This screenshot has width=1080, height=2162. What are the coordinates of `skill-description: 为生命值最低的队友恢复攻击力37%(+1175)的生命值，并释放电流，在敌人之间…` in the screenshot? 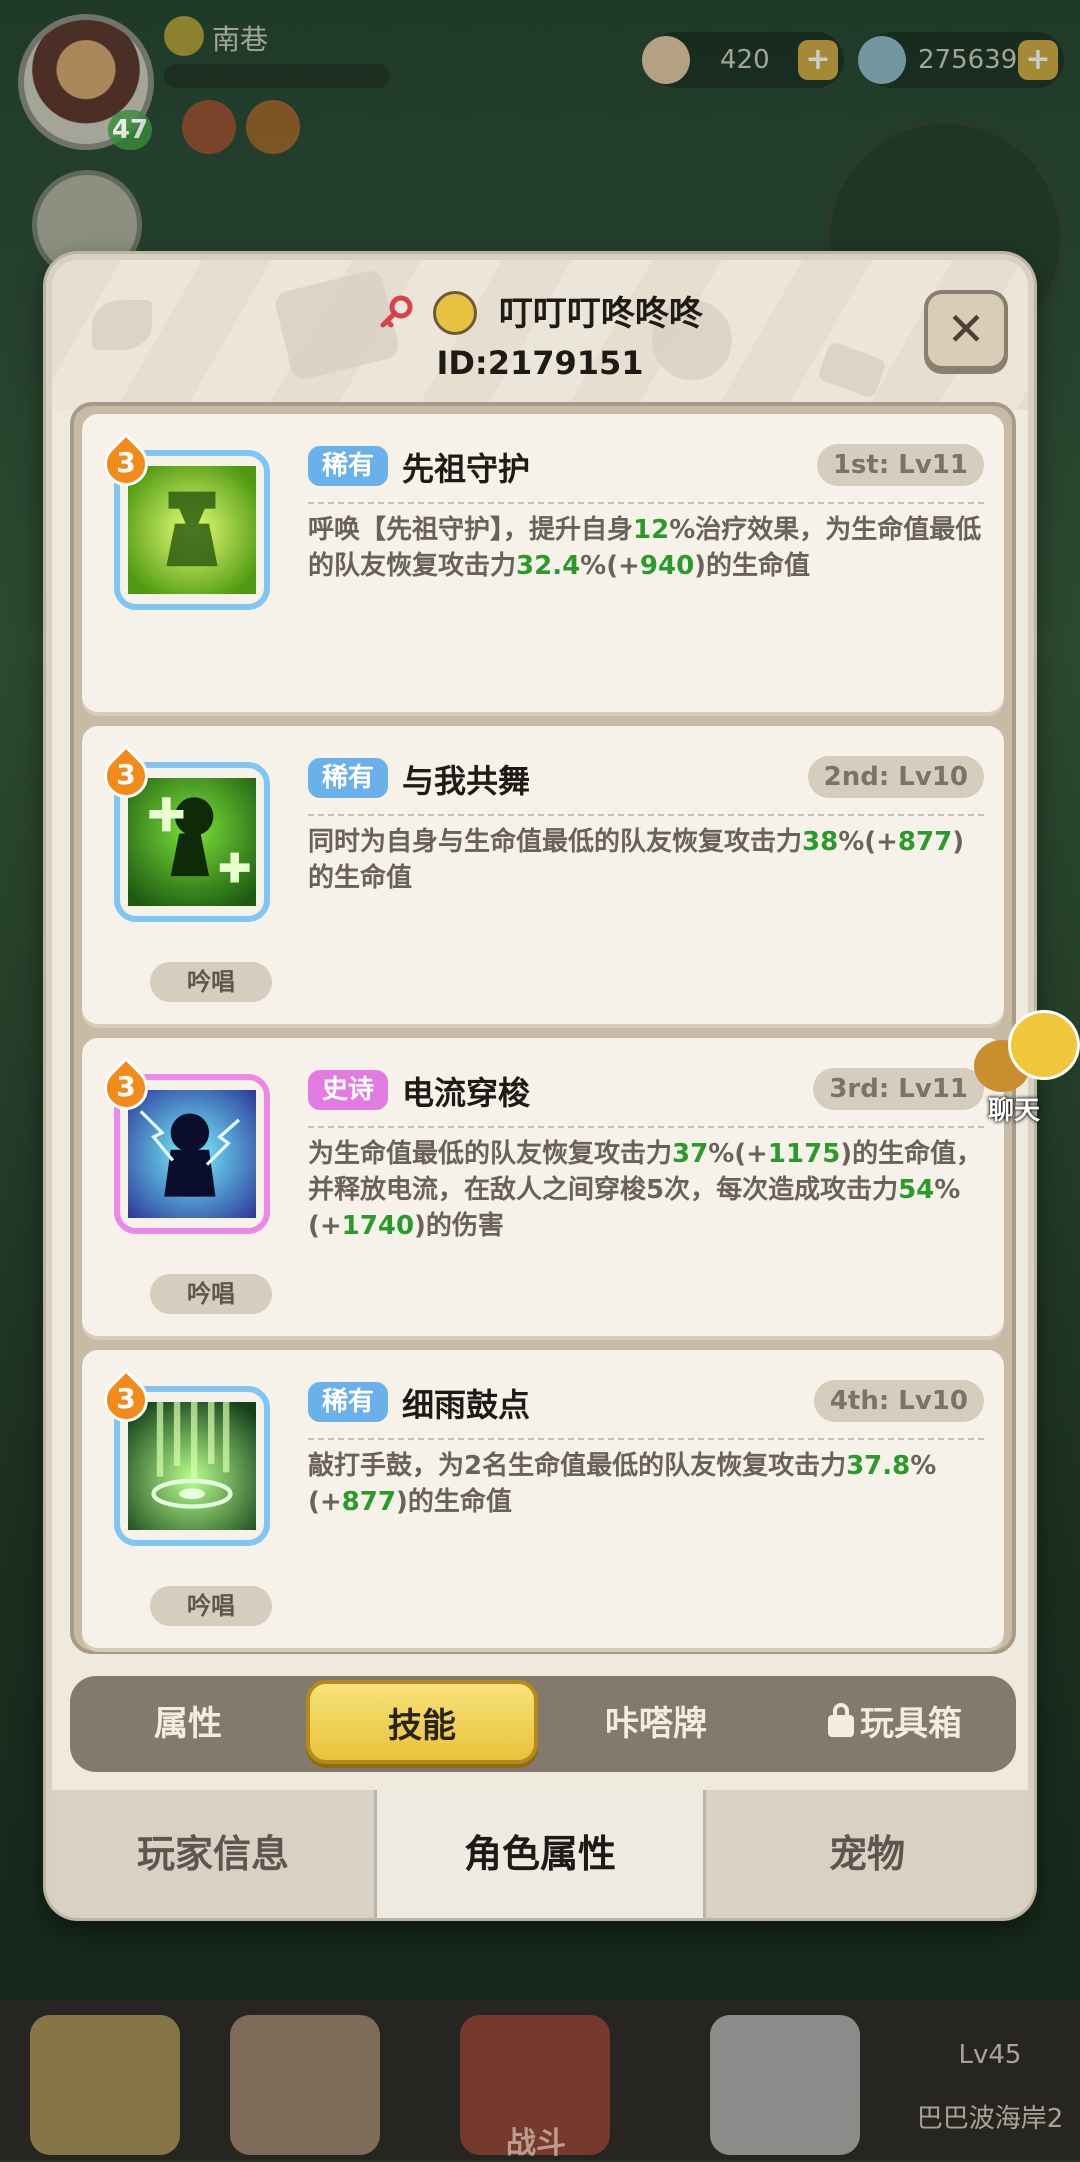 It's located at (646, 1190).